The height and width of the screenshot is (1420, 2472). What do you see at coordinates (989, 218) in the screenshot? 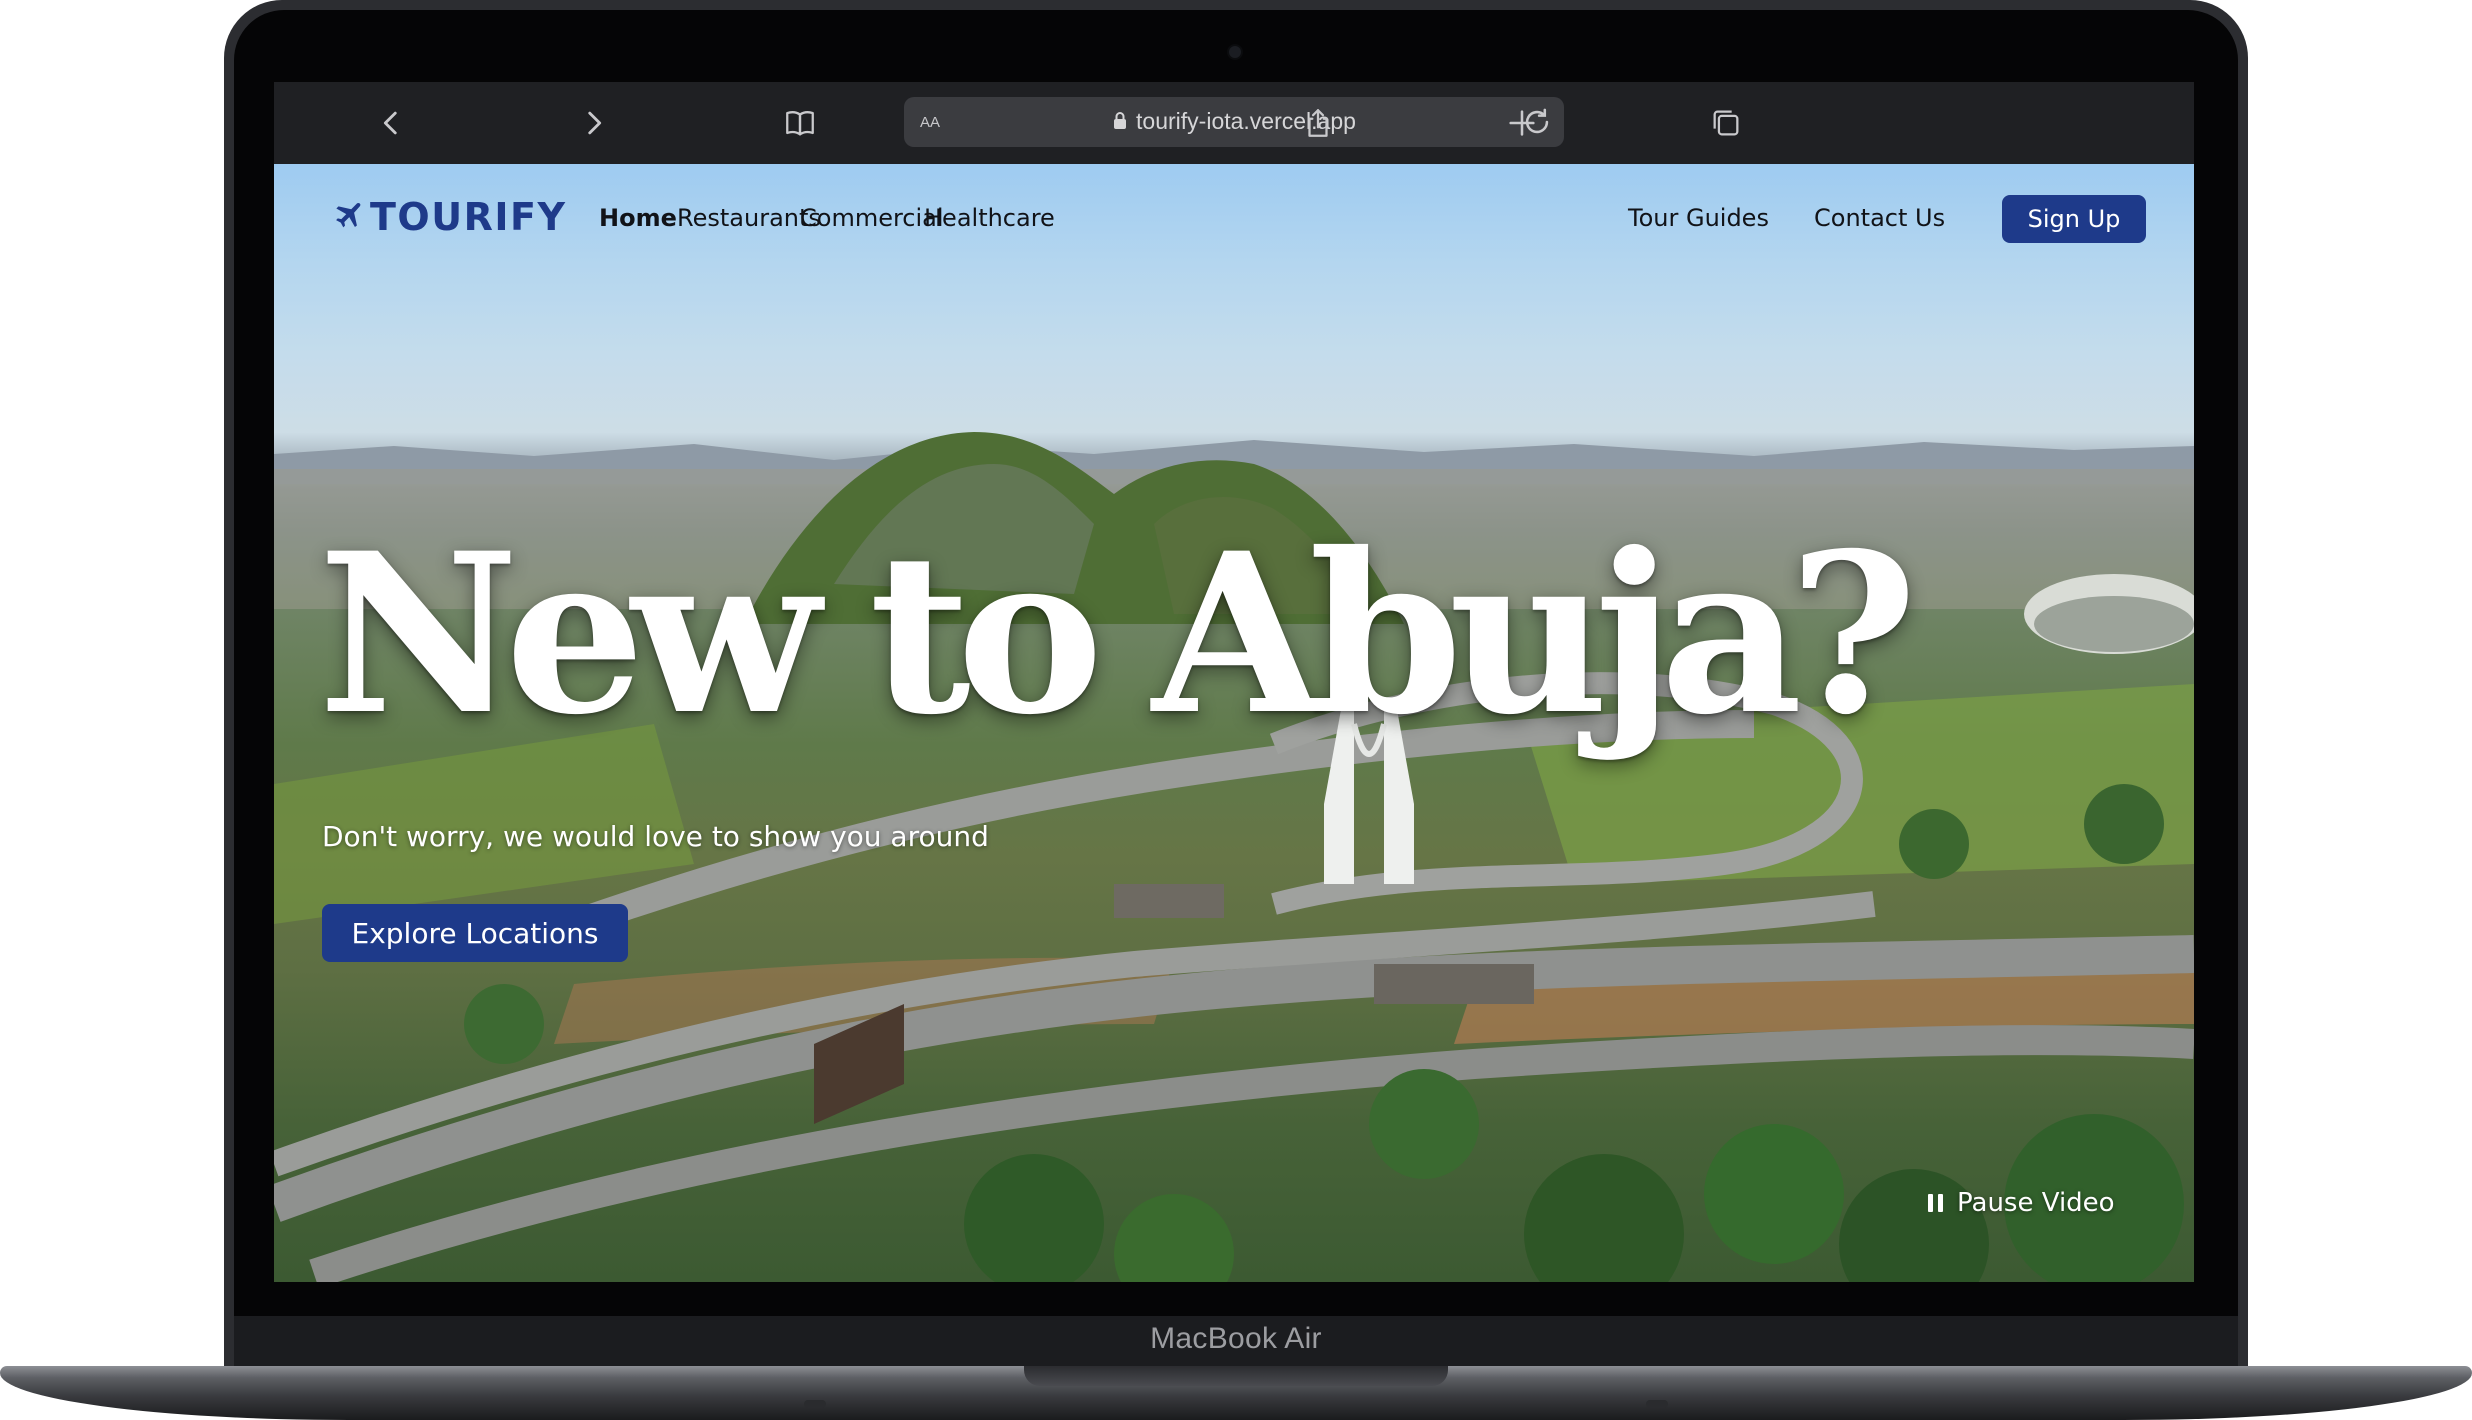
I see `nav-link-healthcare: Healthcare` at bounding box center [989, 218].